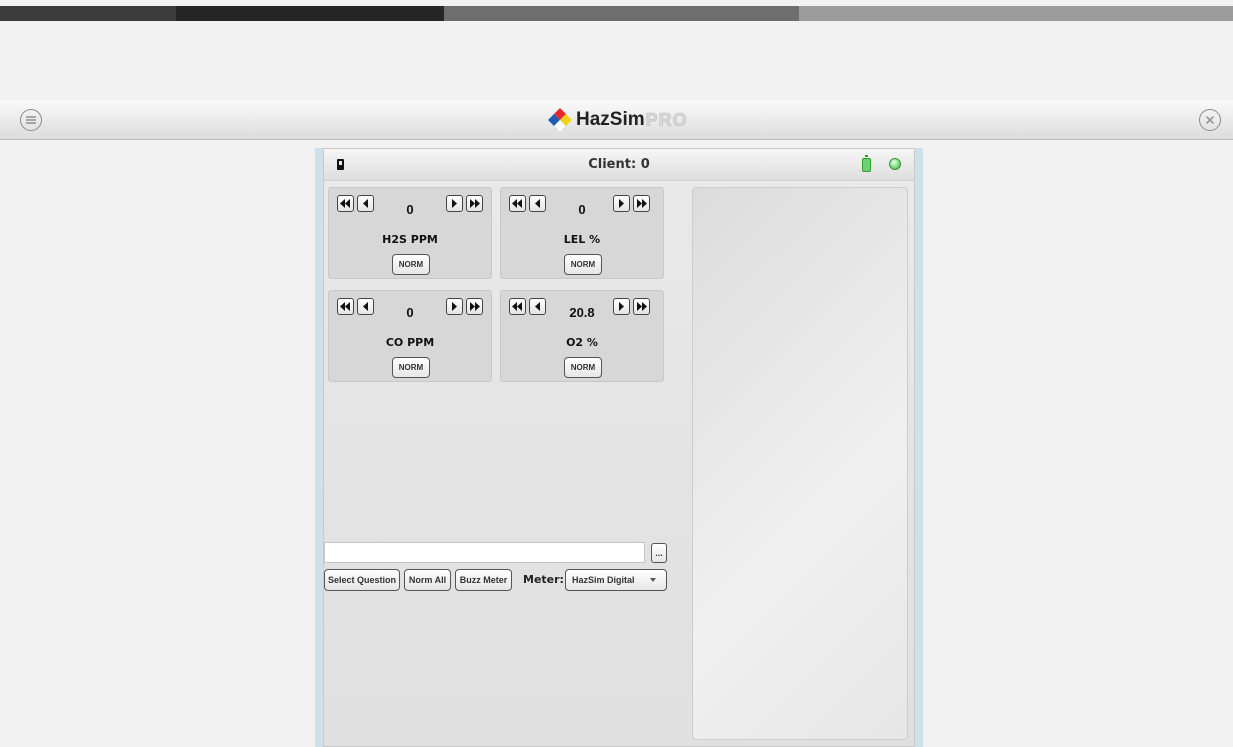 This screenshot has width=1233, height=747. Describe the element at coordinates (582, 342) in the screenshot. I see `sensor-label: O2 %` at that location.